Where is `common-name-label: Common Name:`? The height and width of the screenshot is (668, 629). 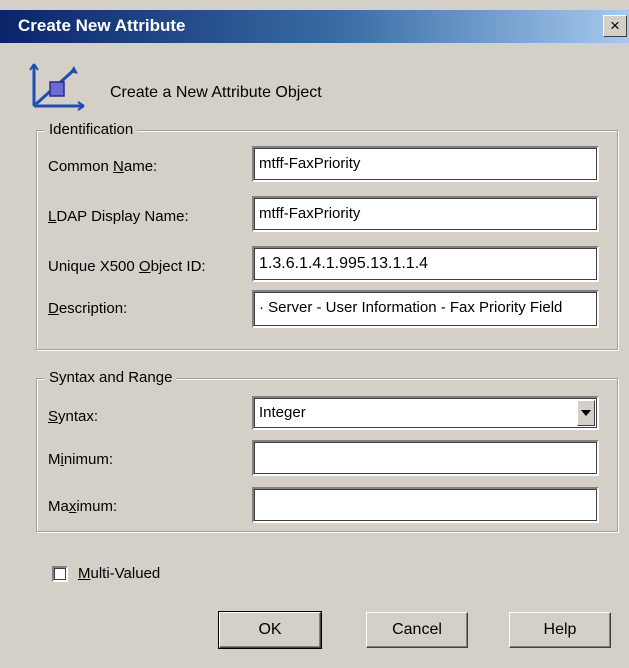 common-name-label: Common Name: is located at coordinates (103, 166).